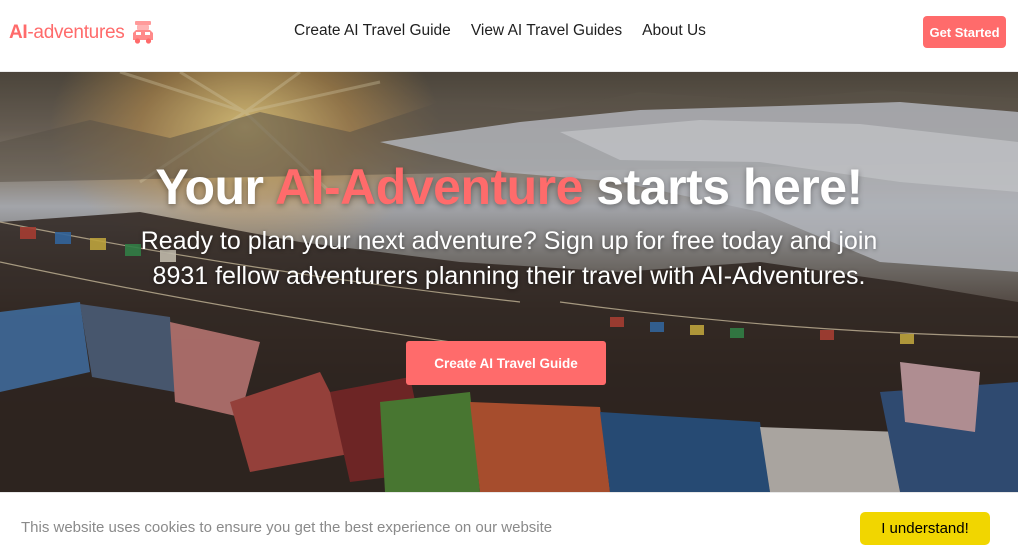  I want to click on hero-title: Your AI-Adventure starts here!, so click(509, 187).